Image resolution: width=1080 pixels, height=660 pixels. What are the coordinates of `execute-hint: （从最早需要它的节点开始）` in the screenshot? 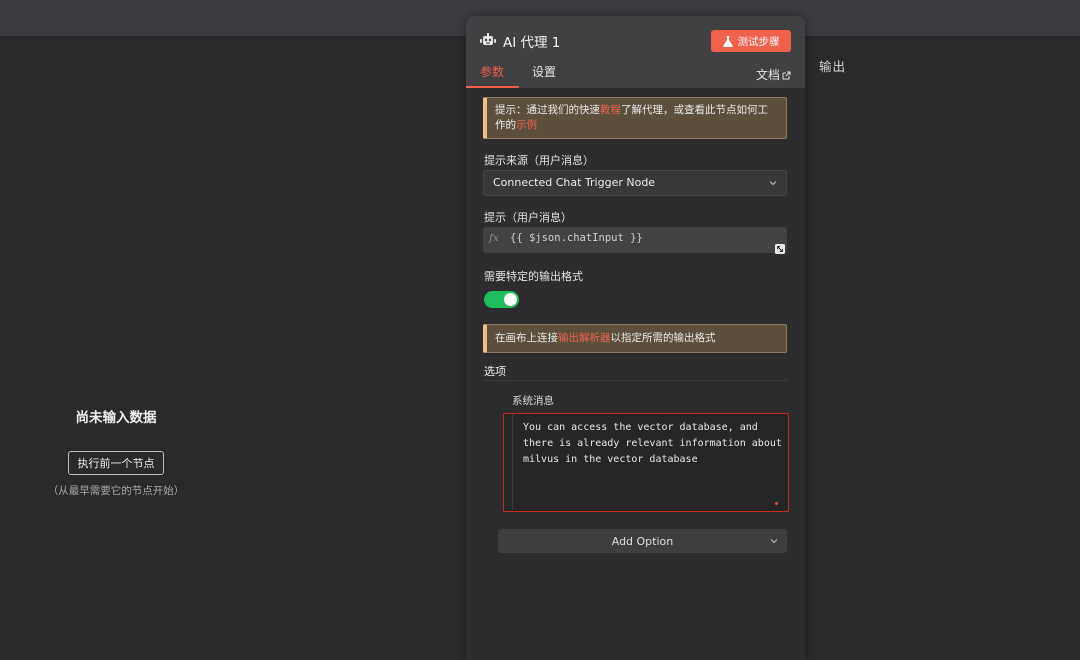 It's located at (116, 491).